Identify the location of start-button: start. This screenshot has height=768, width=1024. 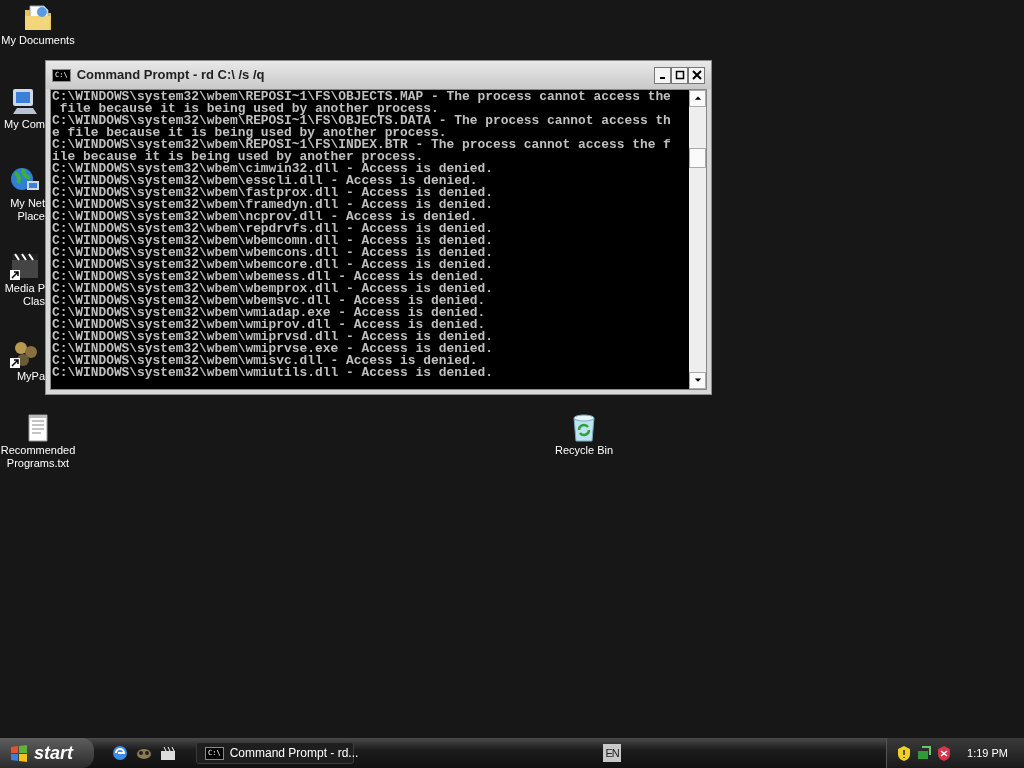
(47, 753).